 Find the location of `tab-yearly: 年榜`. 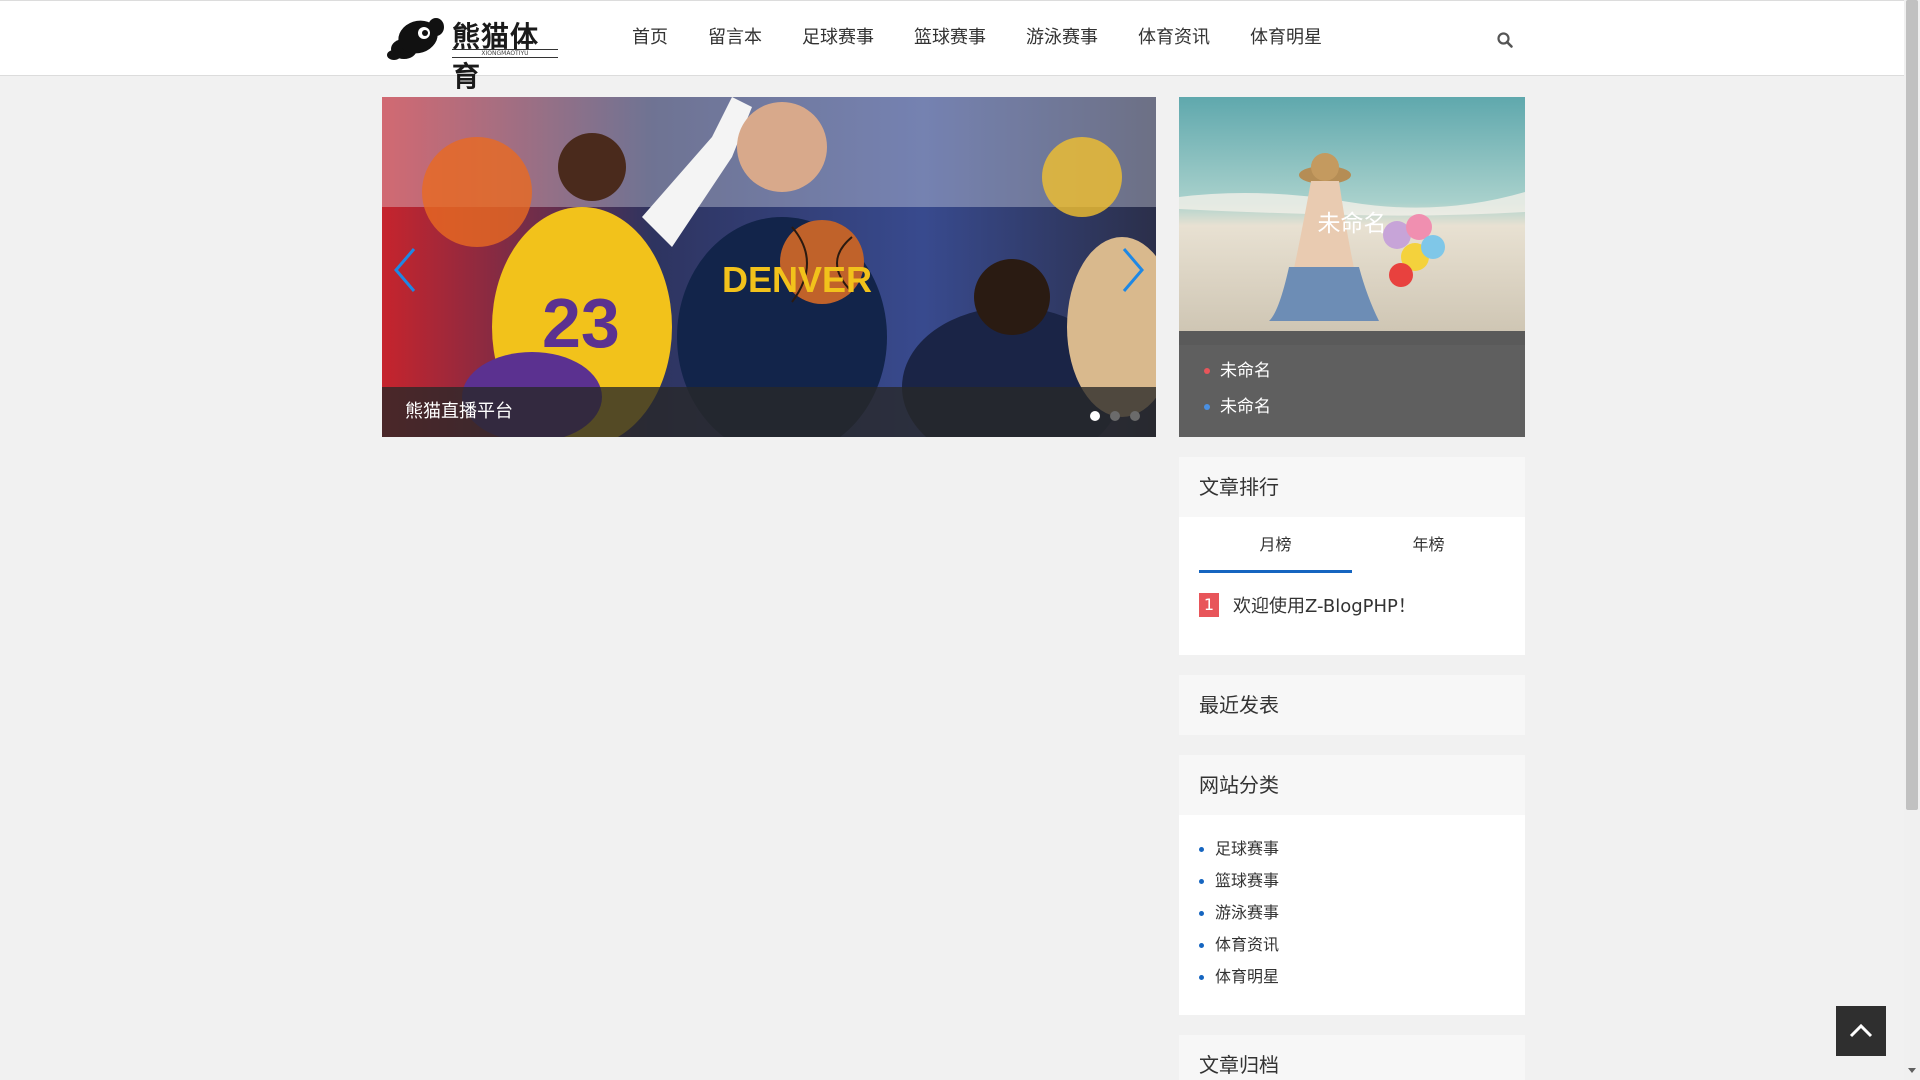

tab-yearly: 年榜 is located at coordinates (1428, 545).